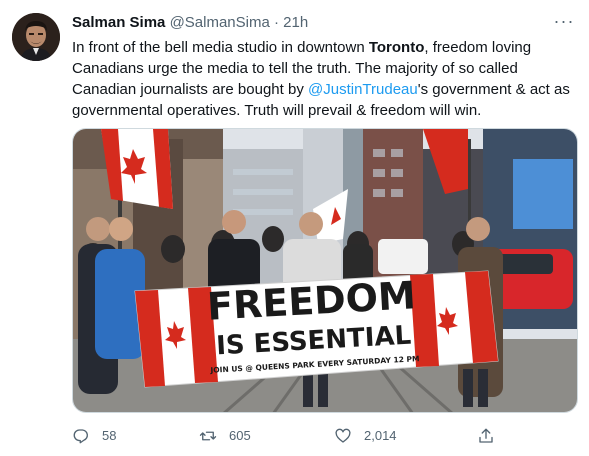 This screenshot has height=456, width=589. I want to click on avatar, so click(36, 37).